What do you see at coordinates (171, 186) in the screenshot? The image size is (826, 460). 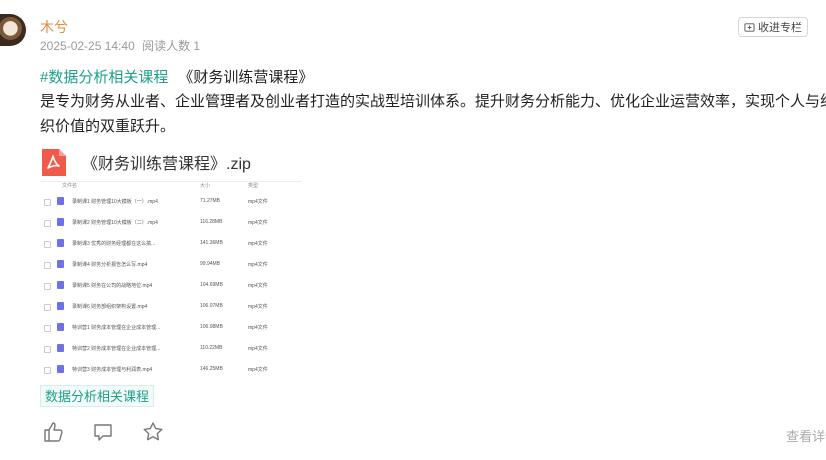 I see `file-list-header: 文件名 大小 类型` at bounding box center [171, 186].